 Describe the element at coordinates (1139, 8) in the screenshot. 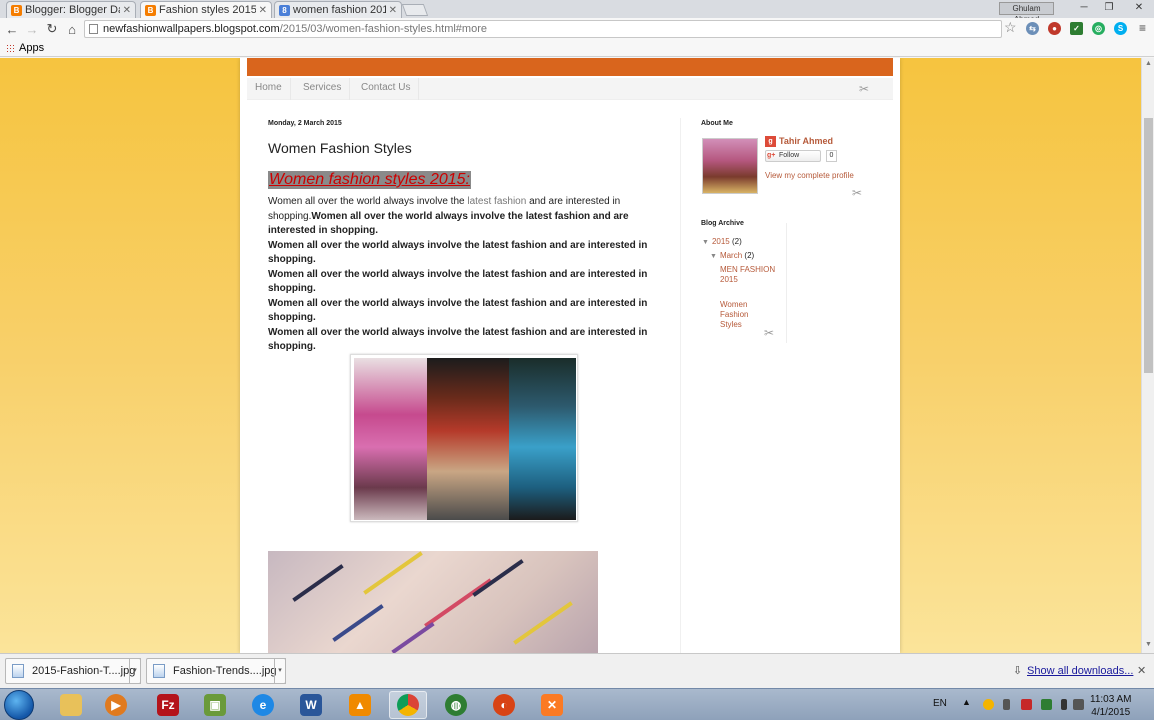

I see `window-close-icon: ✕` at that location.